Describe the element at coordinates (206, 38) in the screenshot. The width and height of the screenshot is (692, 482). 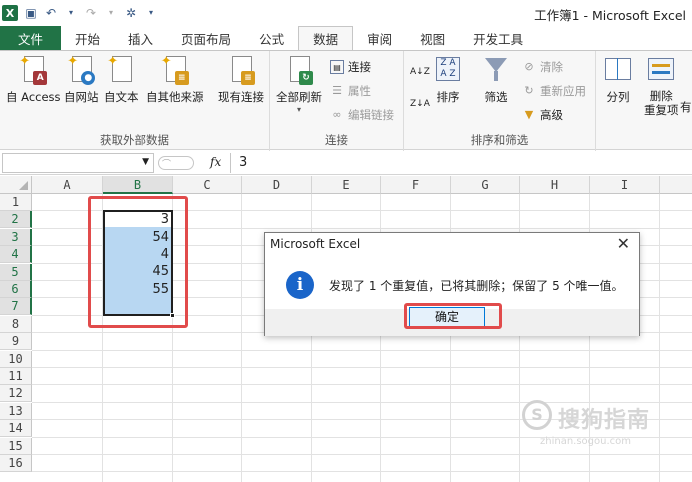
I see `tab-page-layout: 页面布局` at that location.